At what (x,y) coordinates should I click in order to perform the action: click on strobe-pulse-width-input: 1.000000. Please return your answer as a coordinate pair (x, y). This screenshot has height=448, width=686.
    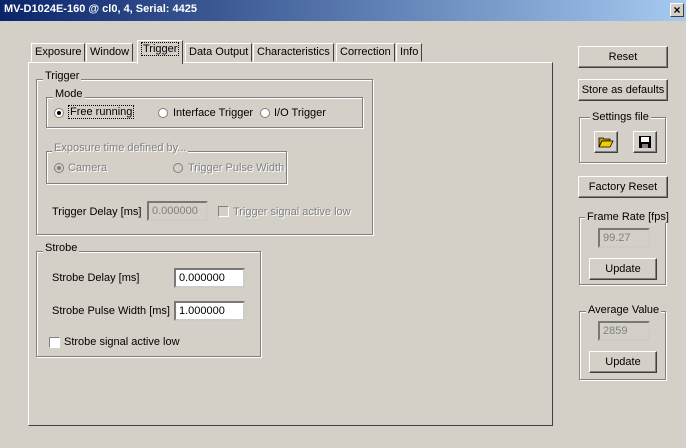
    Looking at the image, I should click on (209, 311).